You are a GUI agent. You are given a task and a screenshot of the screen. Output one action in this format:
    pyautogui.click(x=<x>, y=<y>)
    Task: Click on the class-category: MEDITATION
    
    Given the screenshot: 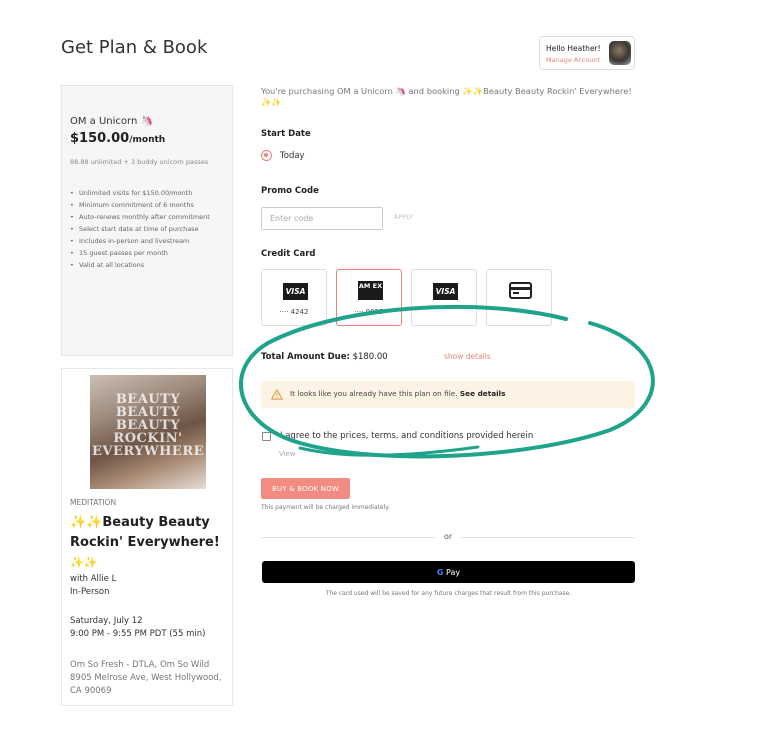 What is the action you would take?
    pyautogui.click(x=93, y=502)
    